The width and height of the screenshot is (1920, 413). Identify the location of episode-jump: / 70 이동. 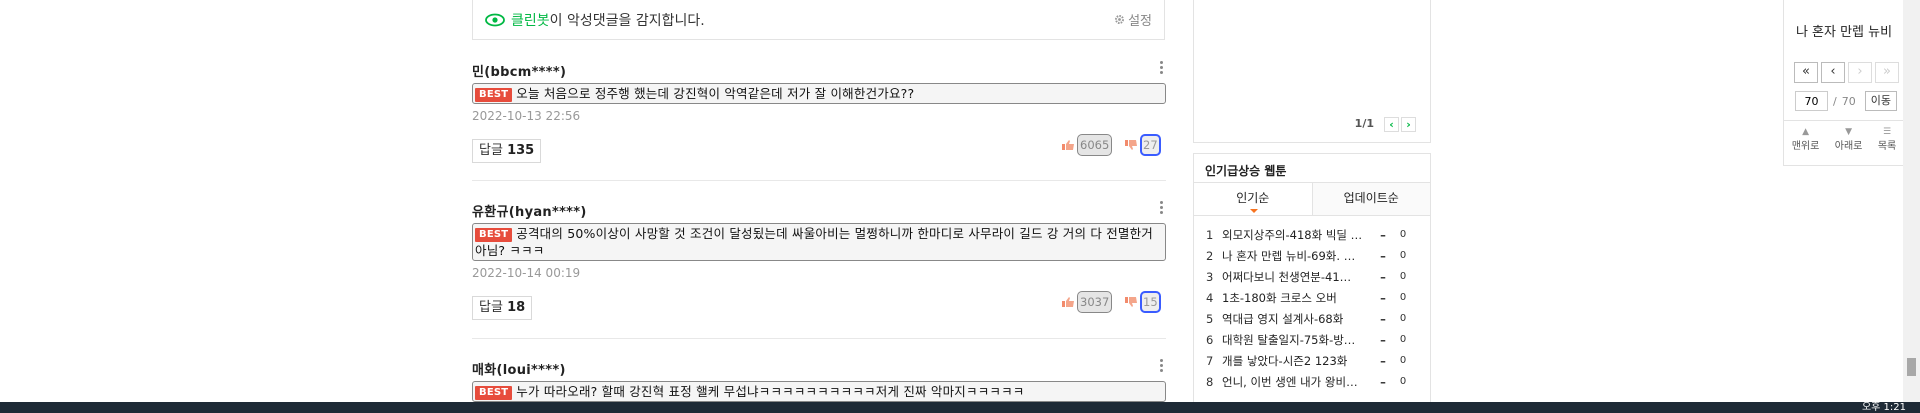
(1849, 101).